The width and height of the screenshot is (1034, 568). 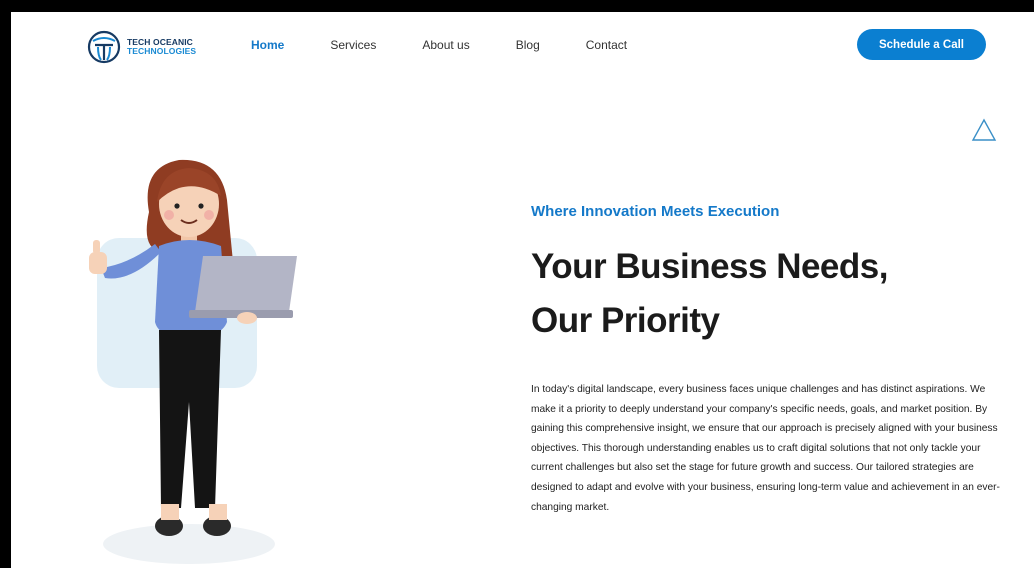 I want to click on logo-line-2: TECHNOLOGIES, so click(x=162, y=51).